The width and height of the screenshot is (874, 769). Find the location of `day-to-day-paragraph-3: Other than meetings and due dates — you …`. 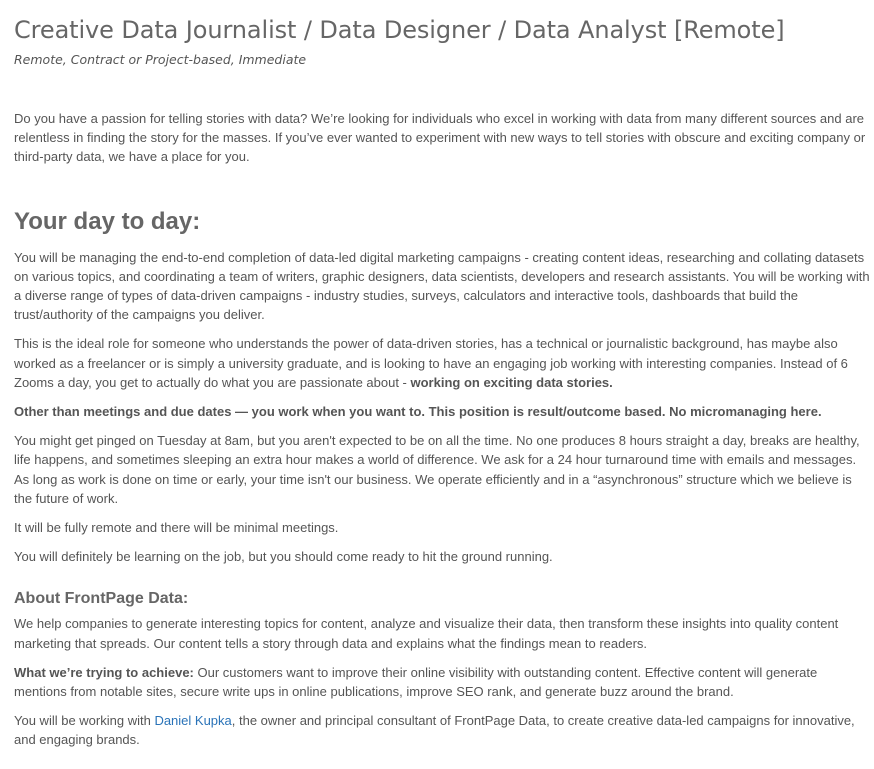

day-to-day-paragraph-3: Other than meetings and due dates — you … is located at coordinates (443, 411).